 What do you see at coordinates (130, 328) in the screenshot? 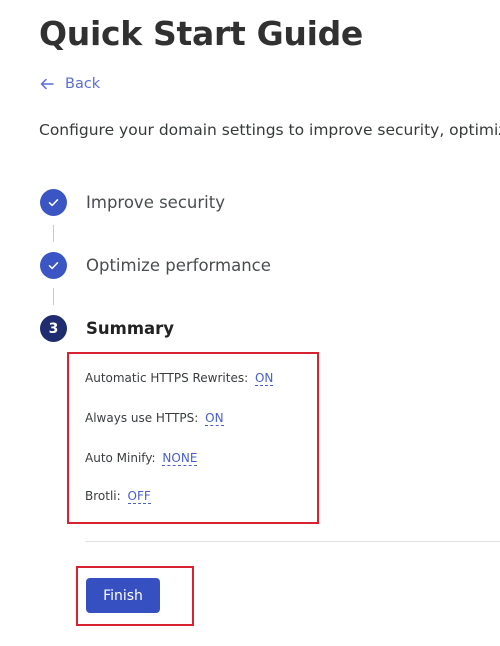
I see `step-label: Summary` at bounding box center [130, 328].